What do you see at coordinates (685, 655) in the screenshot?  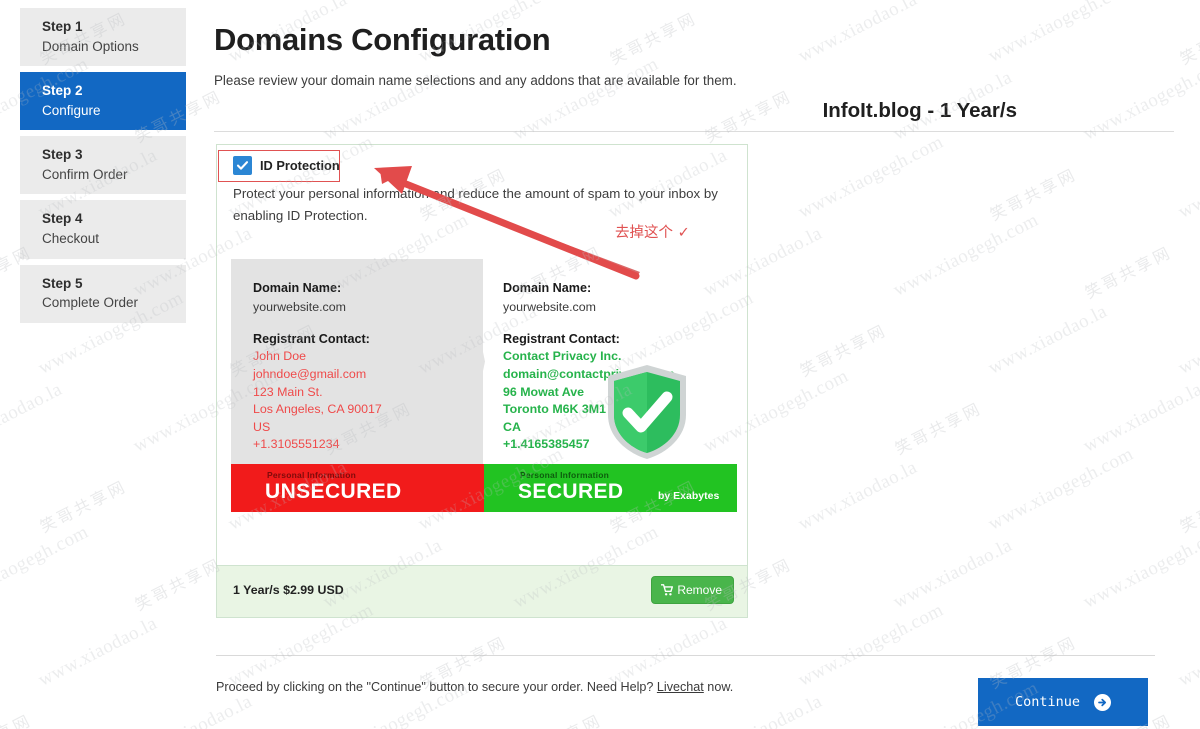 I see `footer-divider` at bounding box center [685, 655].